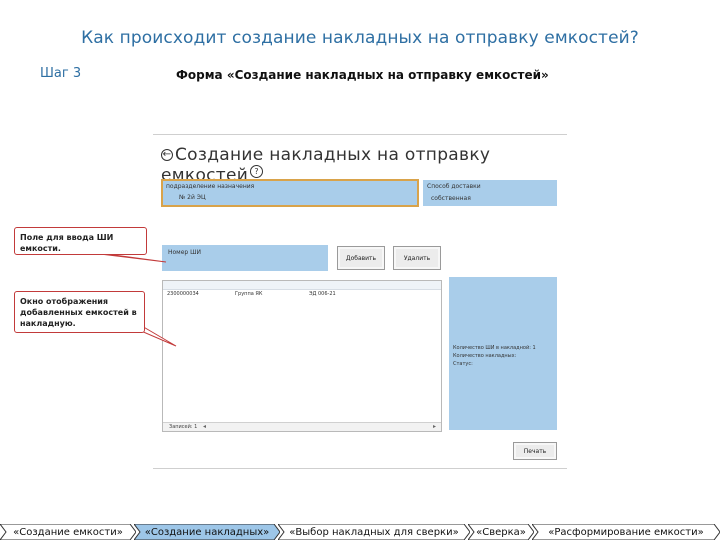 This screenshot has height=540, width=720. I want to click on nav-label: «Создание емкости», so click(68, 532).